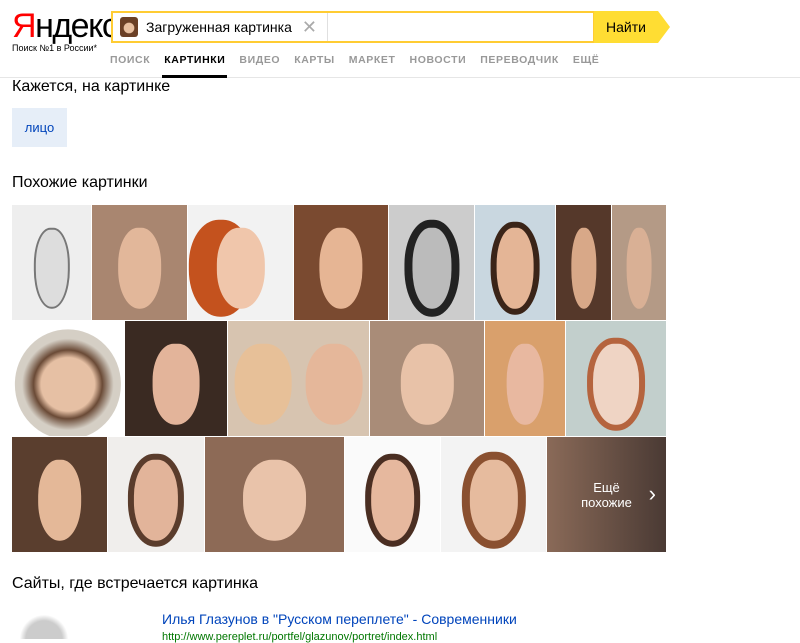  I want to click on uploaded-image-thumbnail, so click(129, 27).